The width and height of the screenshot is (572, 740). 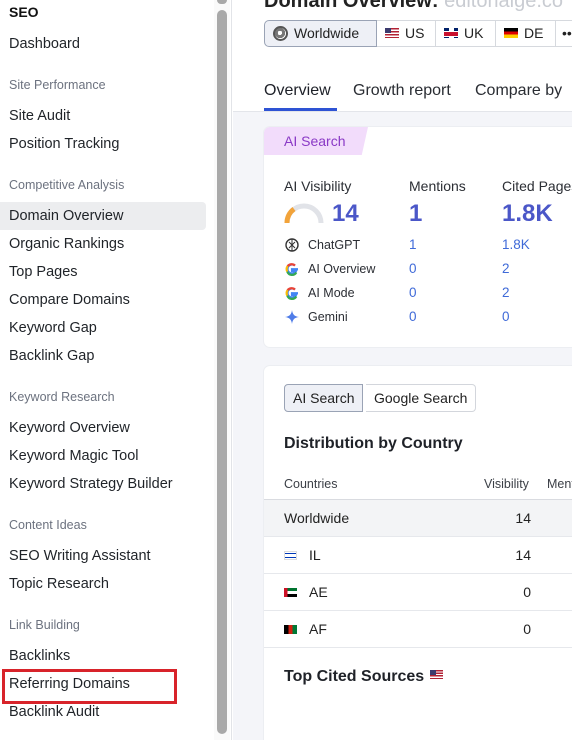 What do you see at coordinates (103, 44) in the screenshot?
I see `sidebar-item-dashboard: Dashboard` at bounding box center [103, 44].